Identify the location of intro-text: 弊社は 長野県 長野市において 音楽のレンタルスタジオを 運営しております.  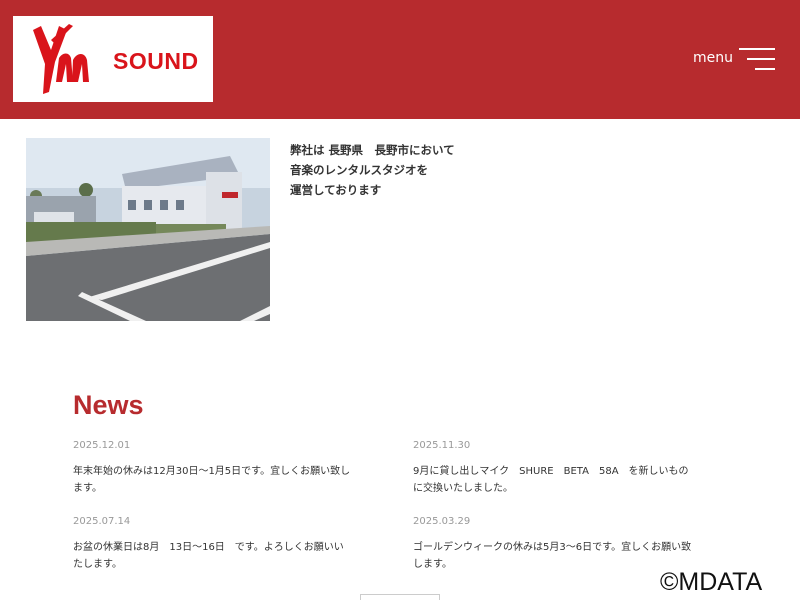
(372, 170).